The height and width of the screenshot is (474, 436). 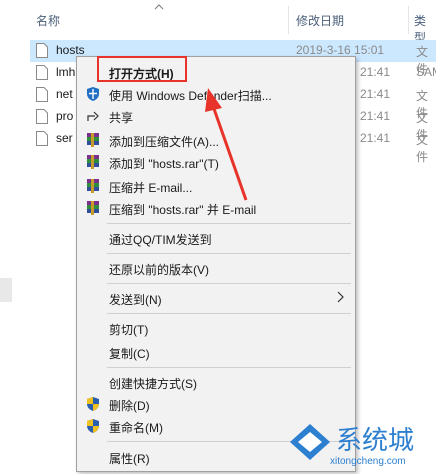 What do you see at coordinates (368, 461) in the screenshot?
I see `watermark-url: xitongcheng.com` at bounding box center [368, 461].